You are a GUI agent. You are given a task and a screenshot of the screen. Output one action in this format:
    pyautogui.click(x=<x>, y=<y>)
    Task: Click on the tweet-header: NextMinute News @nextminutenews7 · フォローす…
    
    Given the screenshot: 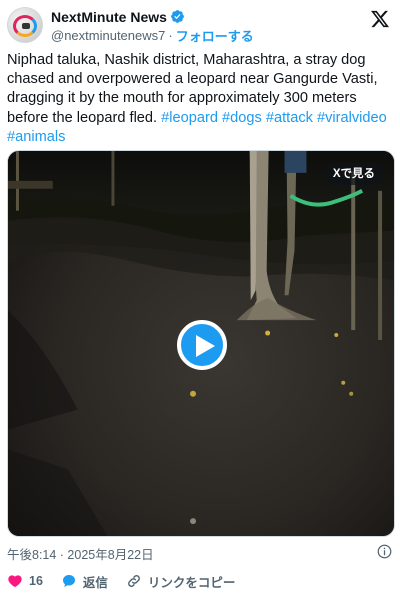 What is the action you would take?
    pyautogui.click(x=199, y=25)
    